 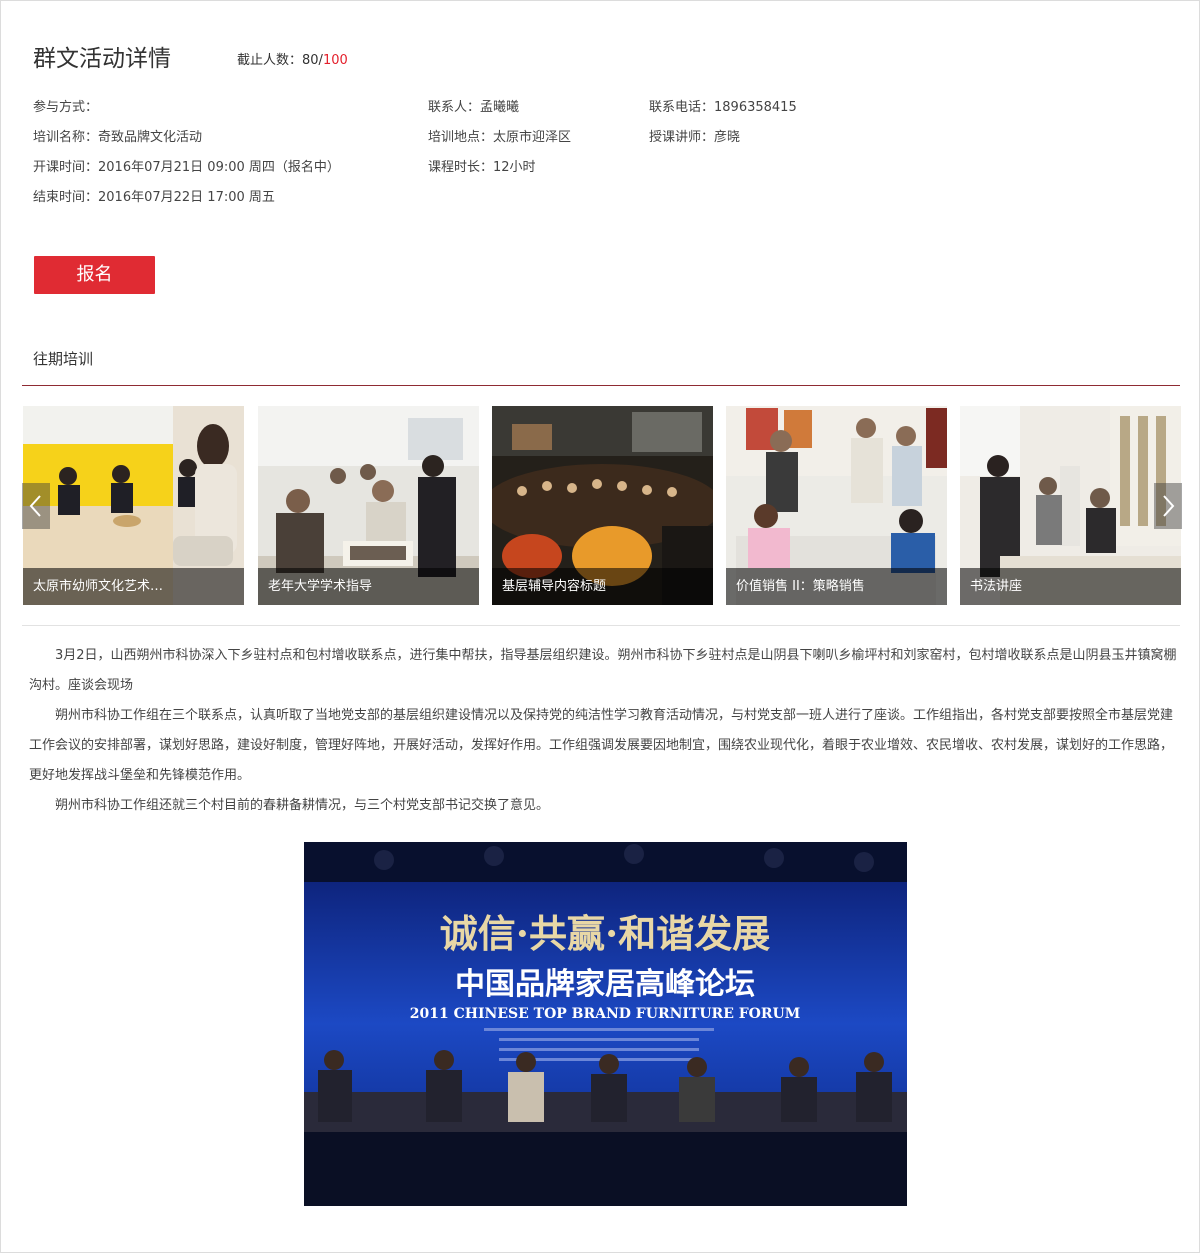 What do you see at coordinates (154, 197) in the screenshot?
I see `end-time: 结束时间：2016年07月22日 17:00 周五` at bounding box center [154, 197].